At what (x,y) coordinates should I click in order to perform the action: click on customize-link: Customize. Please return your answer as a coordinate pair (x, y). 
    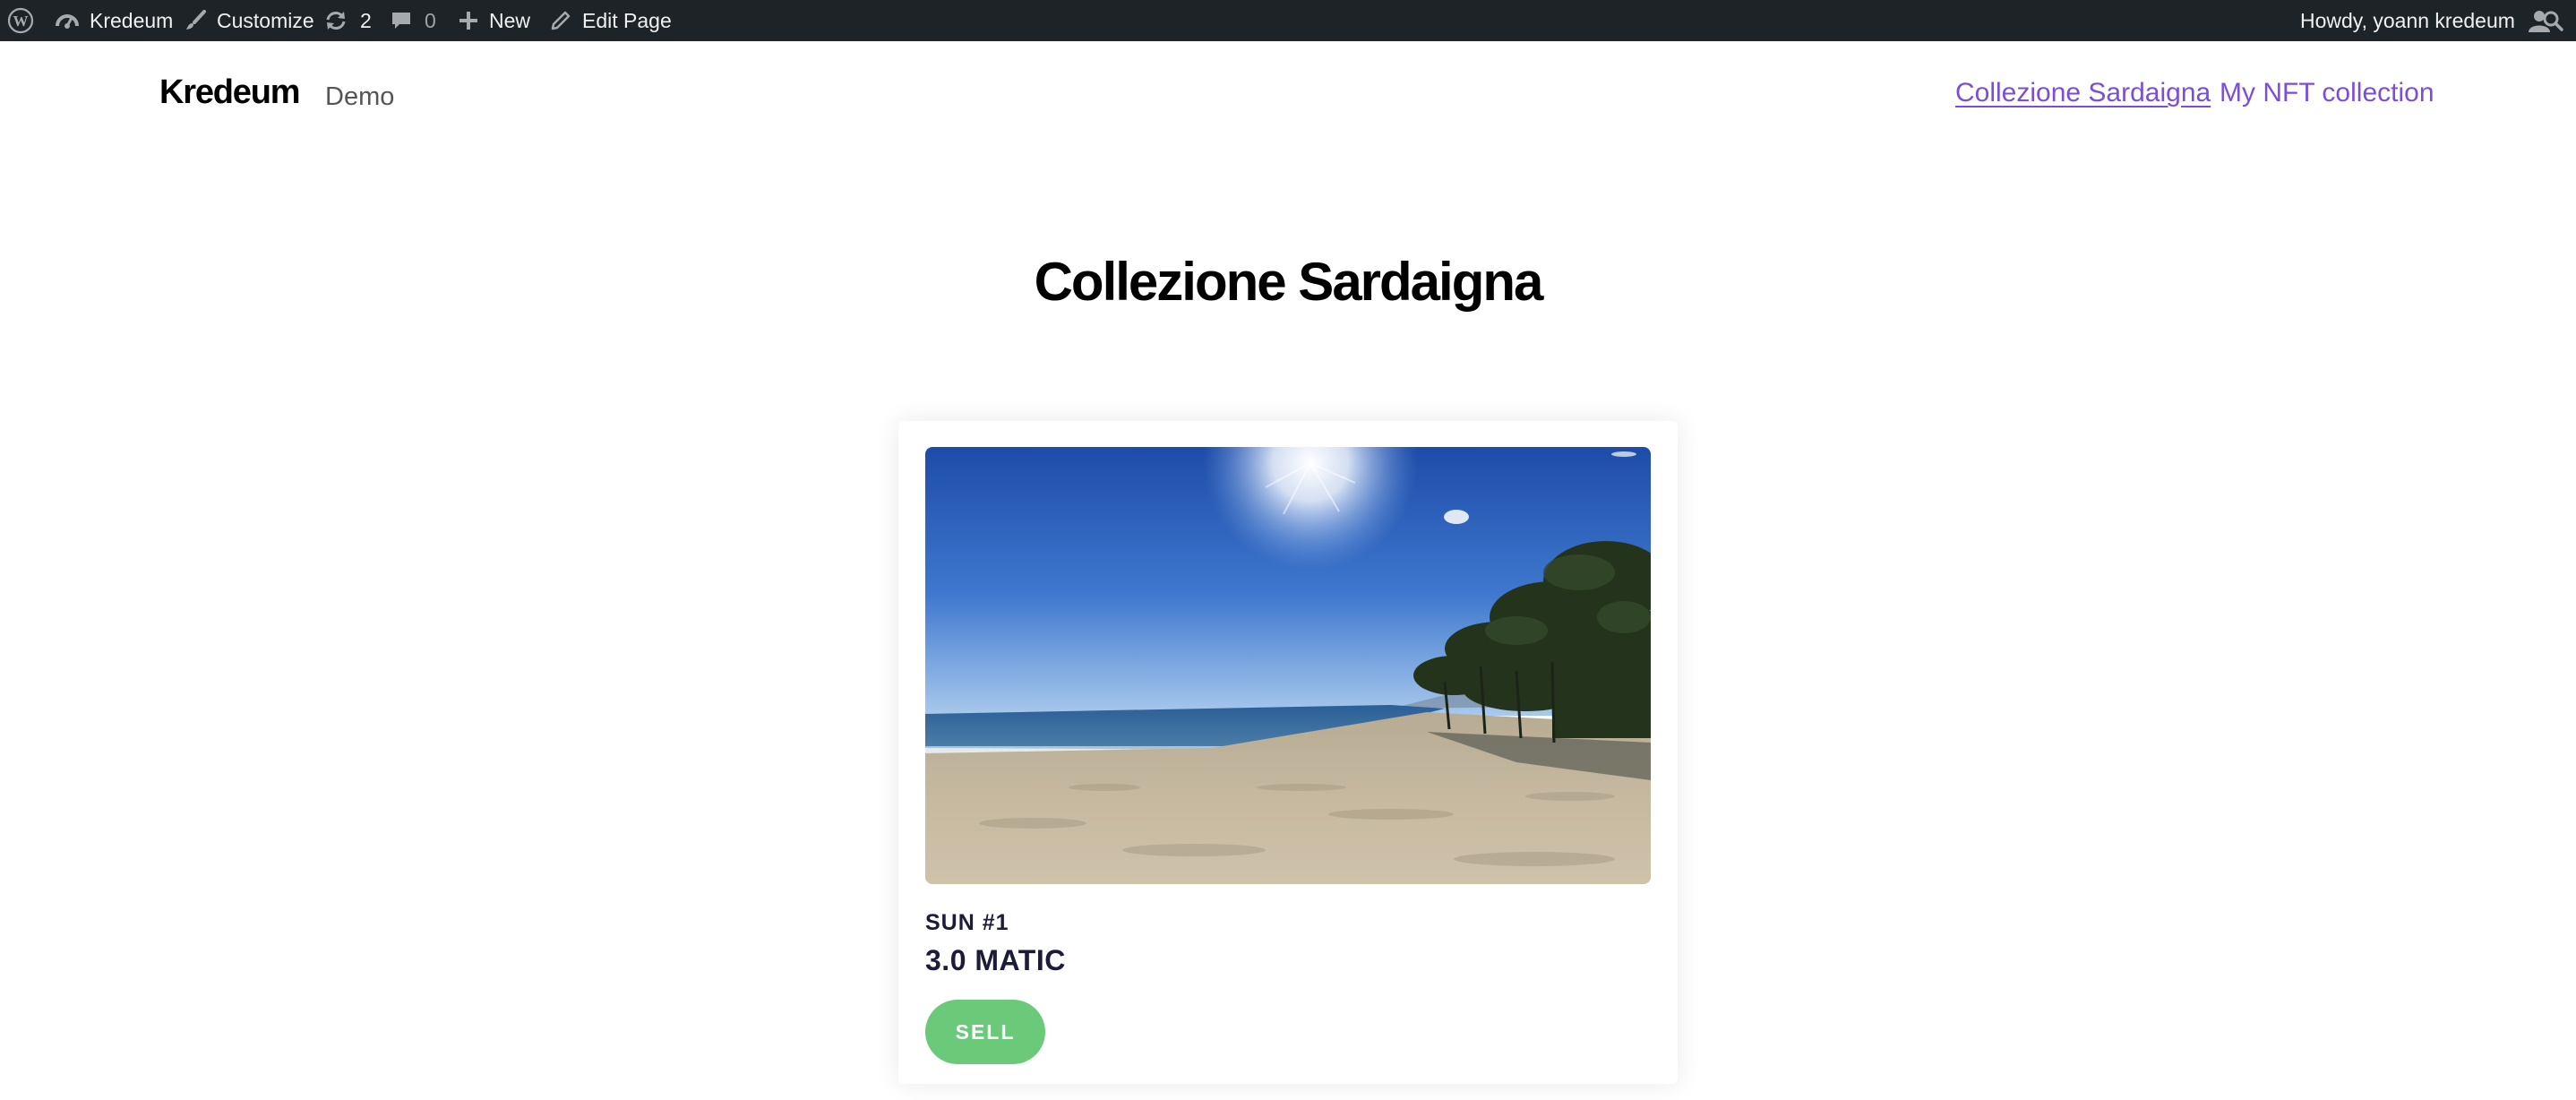
    Looking at the image, I should click on (249, 20).